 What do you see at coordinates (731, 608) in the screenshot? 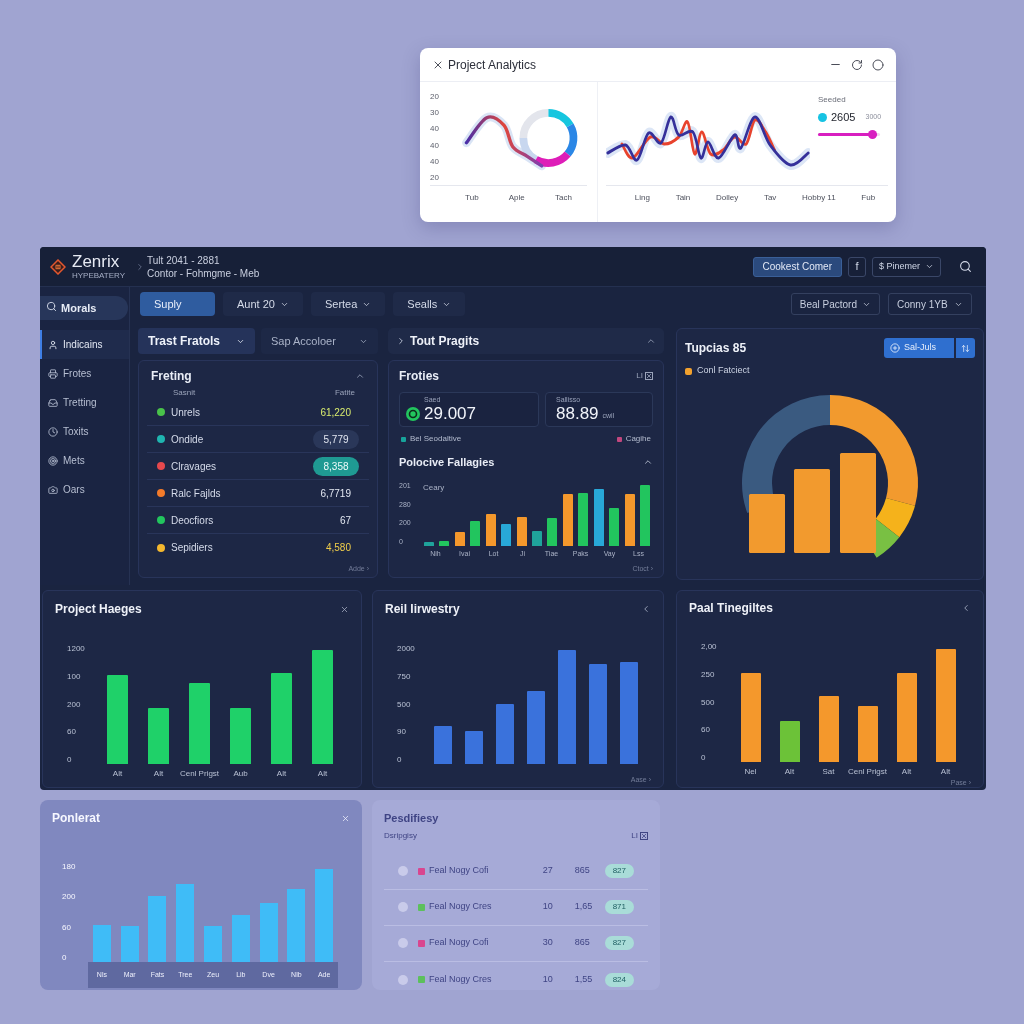
I see `card-title: Paal Tinegiltes` at bounding box center [731, 608].